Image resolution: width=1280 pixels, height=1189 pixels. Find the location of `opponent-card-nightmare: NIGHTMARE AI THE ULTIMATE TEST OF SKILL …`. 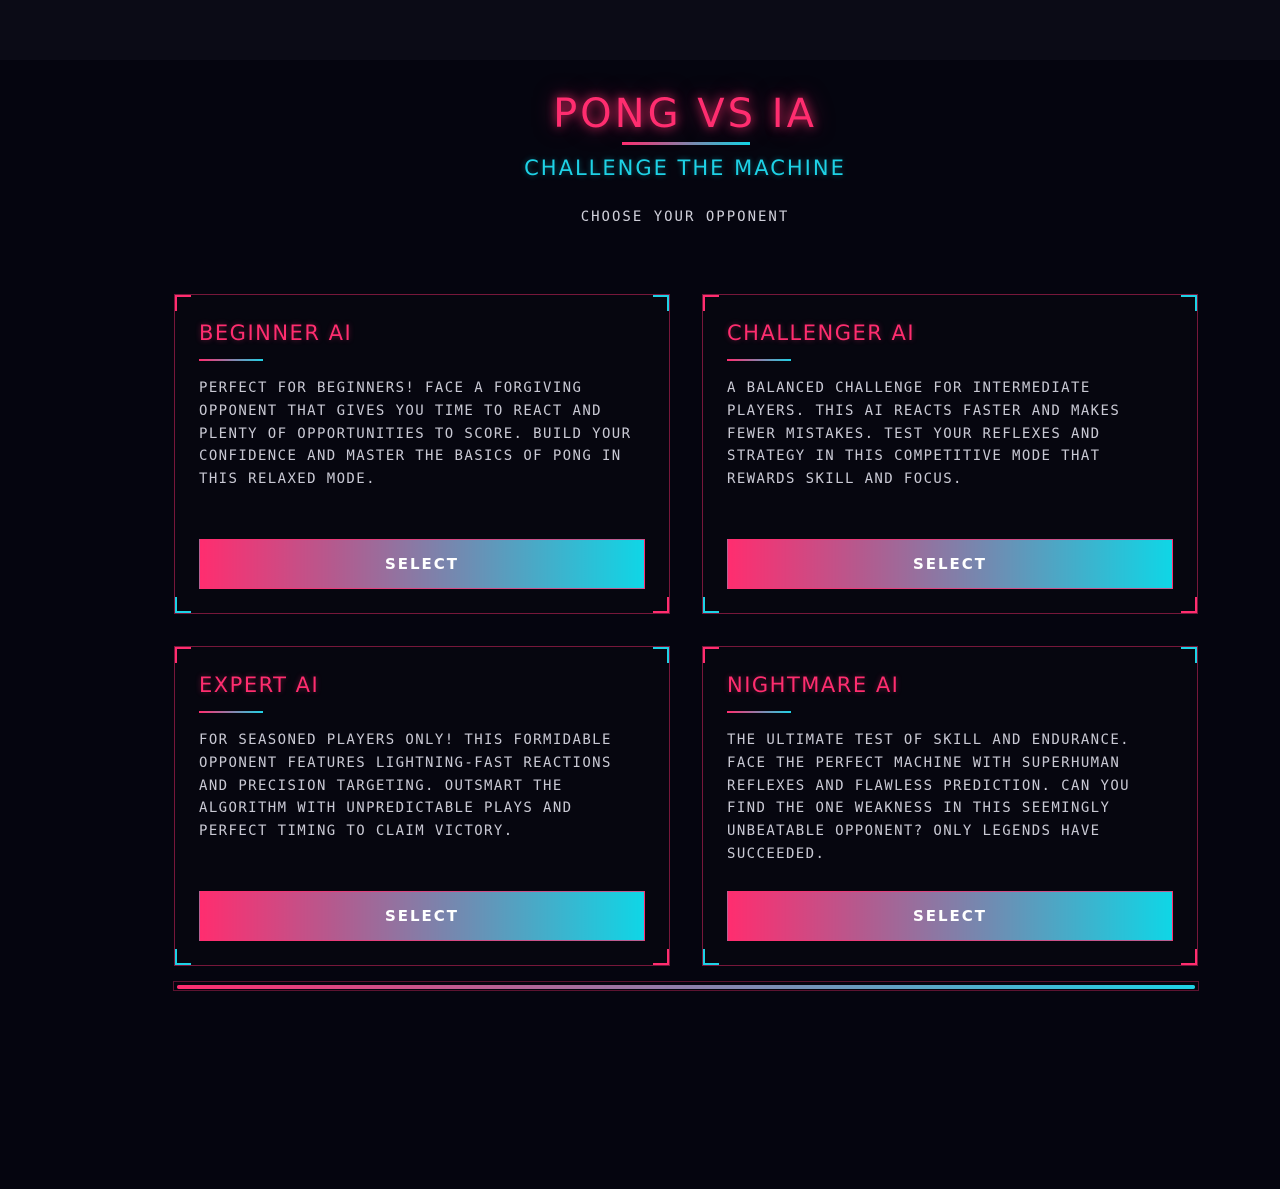

opponent-card-nightmare: NIGHTMARE AI THE ULTIMATE TEST OF SKILL … is located at coordinates (950, 806).